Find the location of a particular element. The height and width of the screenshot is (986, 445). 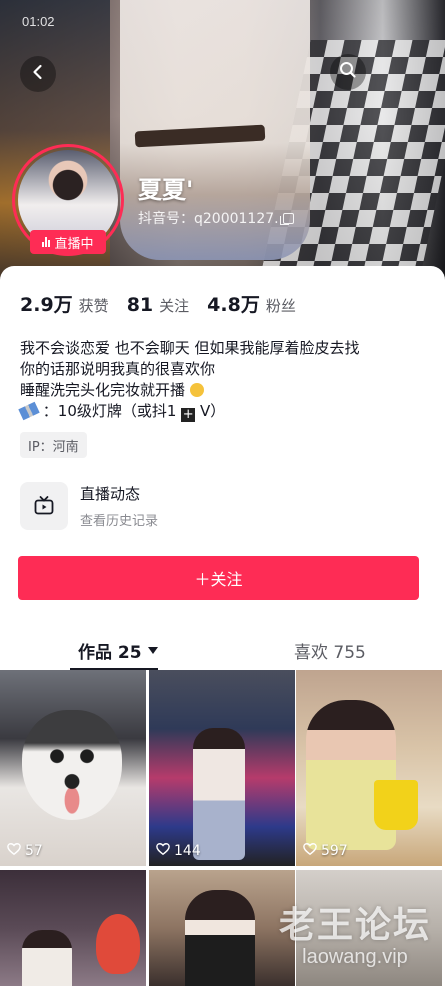

tab-works: 作品 25 is located at coordinates (118, 650).